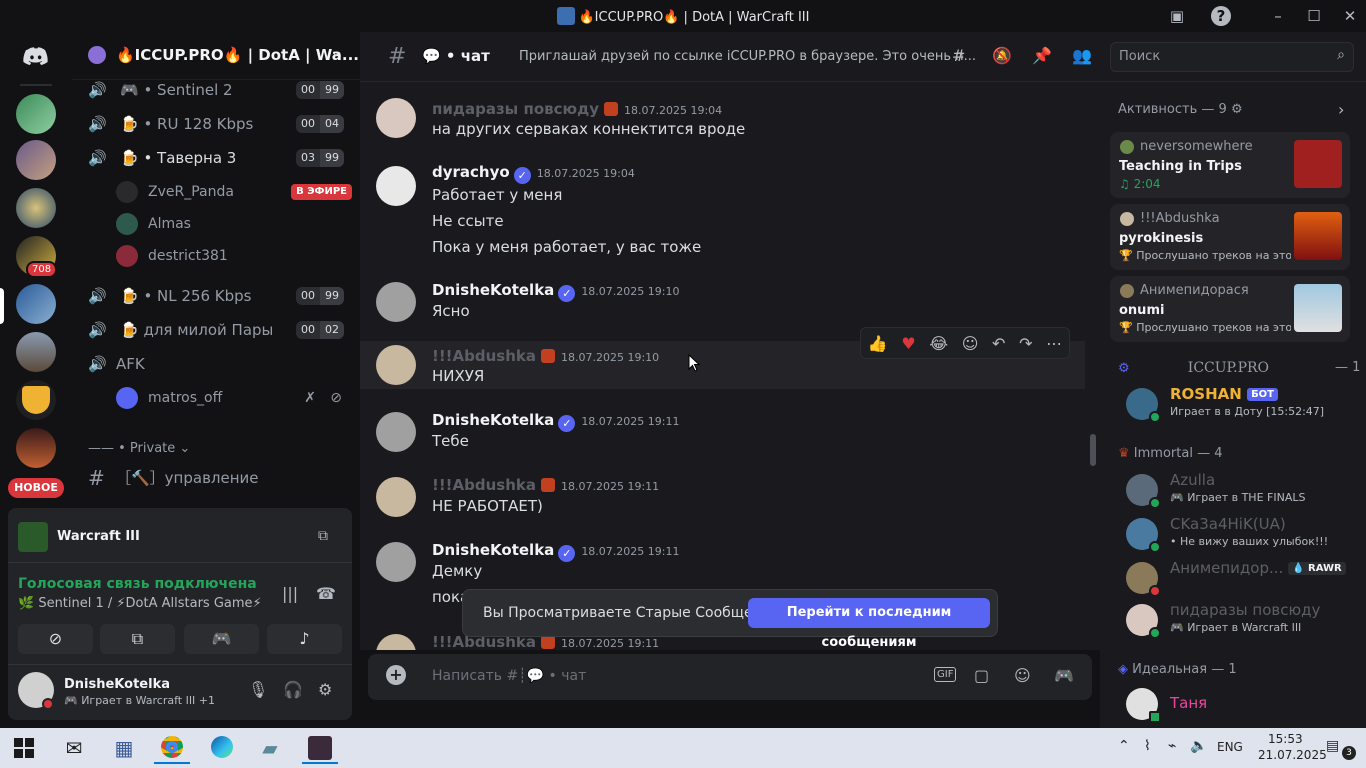 This screenshot has width=1366, height=768. I want to click on message-input: Написать #┊💬 • чат, so click(509, 676).